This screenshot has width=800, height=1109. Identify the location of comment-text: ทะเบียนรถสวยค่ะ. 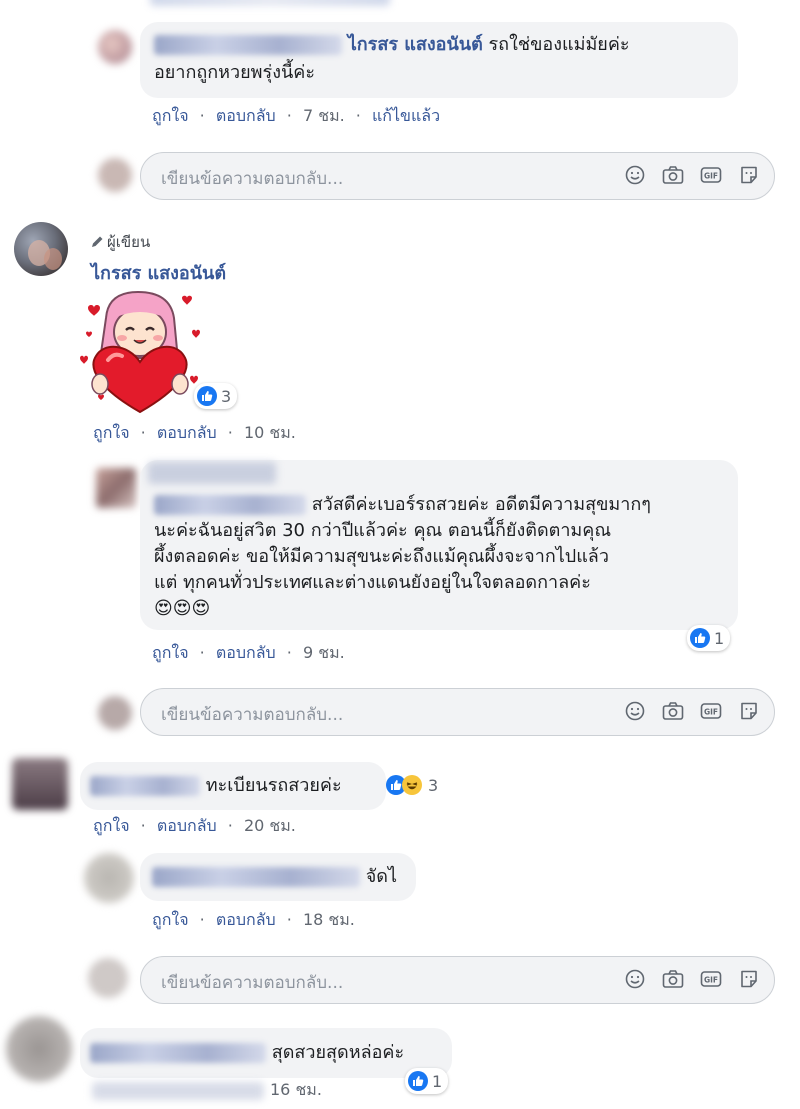
(273, 785).